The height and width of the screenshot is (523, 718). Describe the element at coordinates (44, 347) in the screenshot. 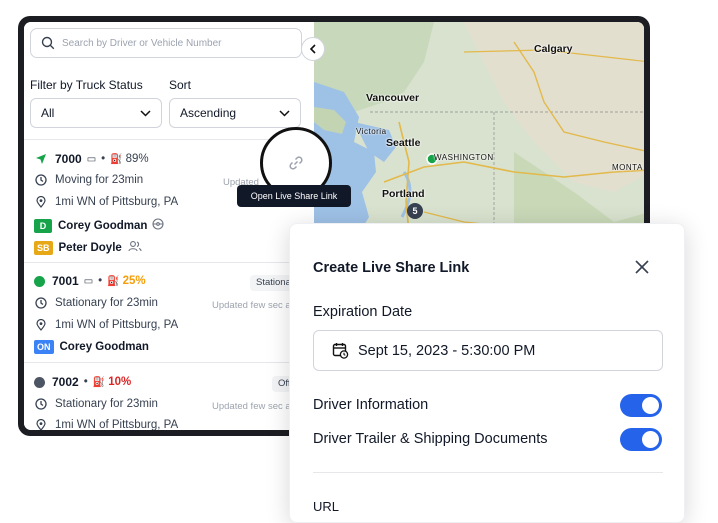

I see `driver-duty-badge: ON` at that location.